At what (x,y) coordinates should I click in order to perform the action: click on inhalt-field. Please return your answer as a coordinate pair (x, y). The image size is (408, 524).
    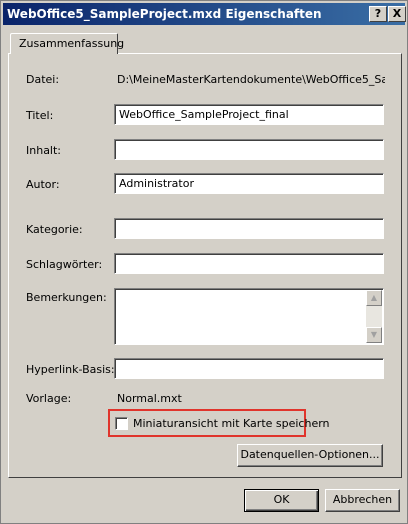
    Looking at the image, I should click on (249, 149).